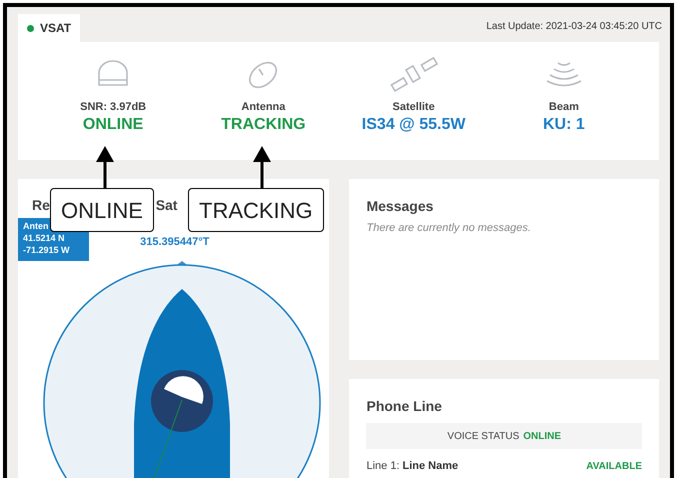 The image size is (676, 478). I want to click on latitude-text: 41.5214 N, so click(44, 238).